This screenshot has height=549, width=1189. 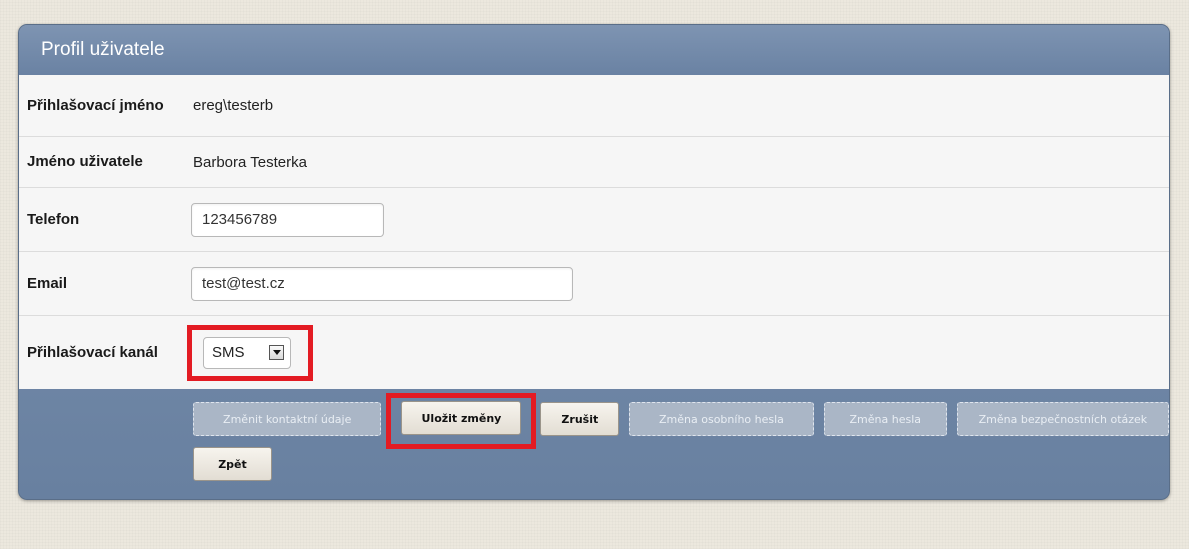 I want to click on user-name-value: Barbora Testerka, so click(x=250, y=162).